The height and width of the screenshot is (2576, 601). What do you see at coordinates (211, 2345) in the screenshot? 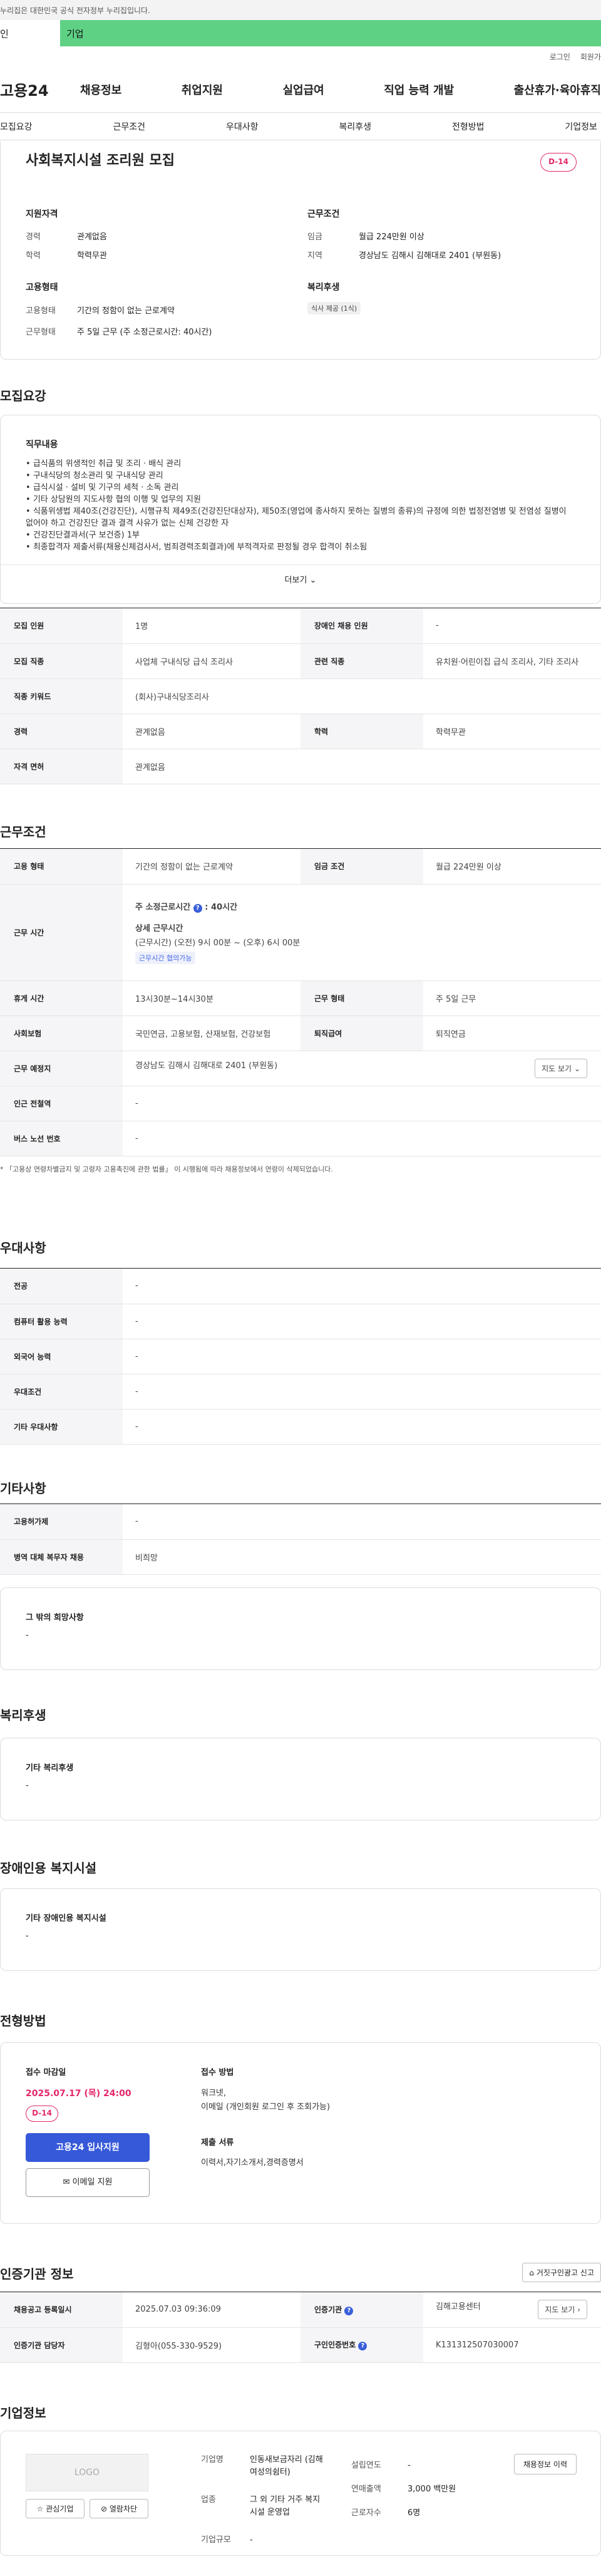
I see `table-cell: 김형아(055-330-9529)` at bounding box center [211, 2345].